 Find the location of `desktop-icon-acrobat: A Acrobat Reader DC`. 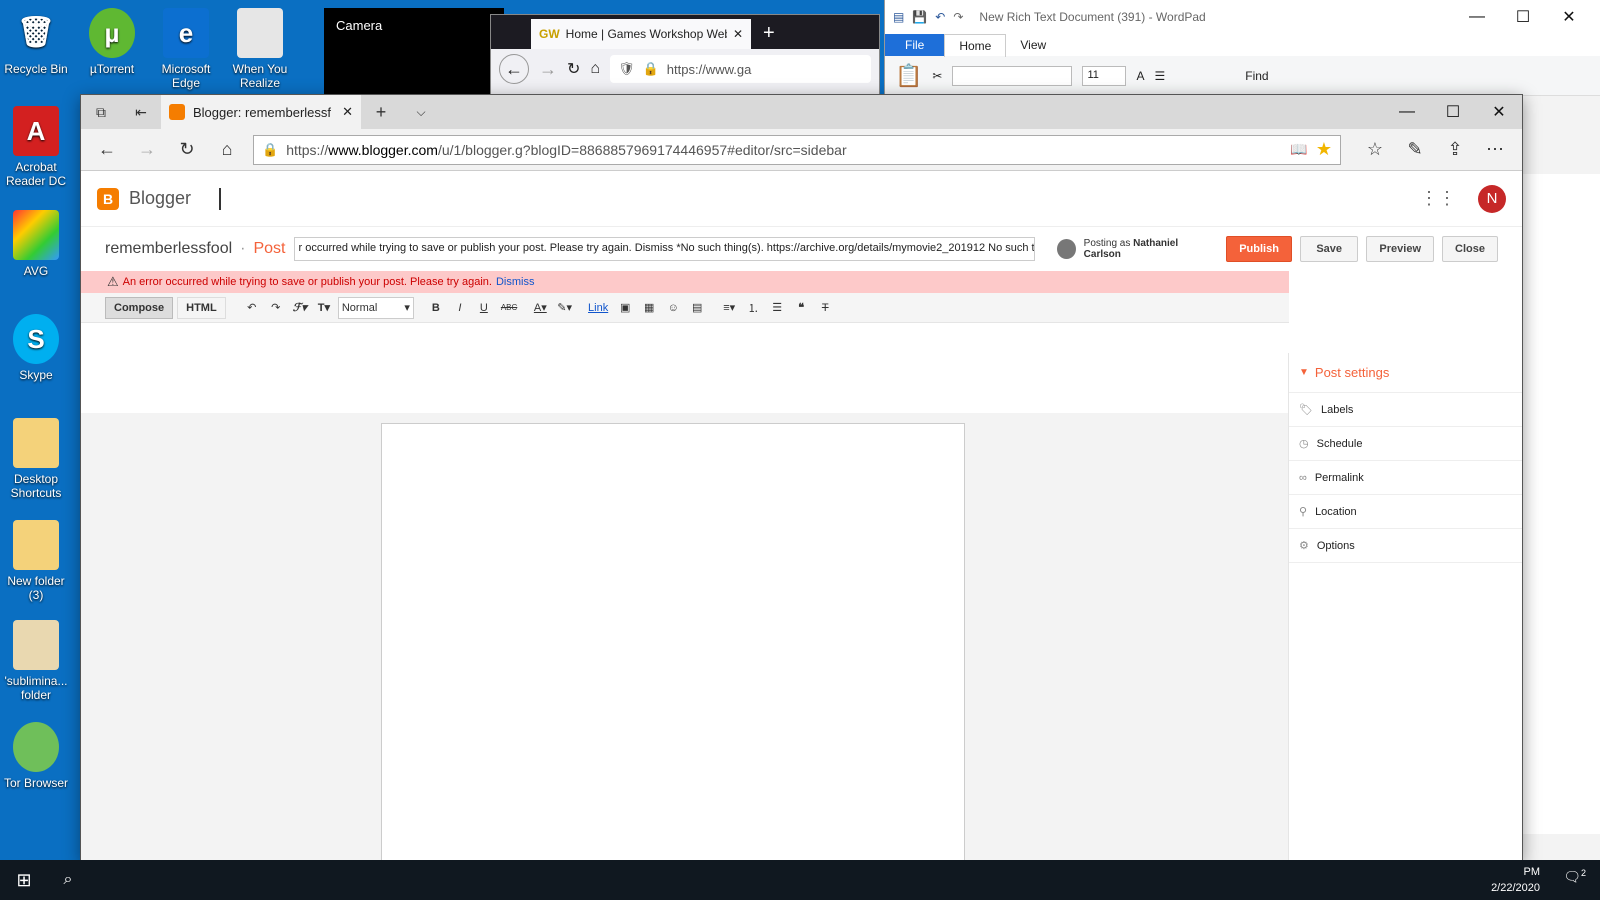

desktop-icon-acrobat: A Acrobat Reader DC is located at coordinates (36, 147).